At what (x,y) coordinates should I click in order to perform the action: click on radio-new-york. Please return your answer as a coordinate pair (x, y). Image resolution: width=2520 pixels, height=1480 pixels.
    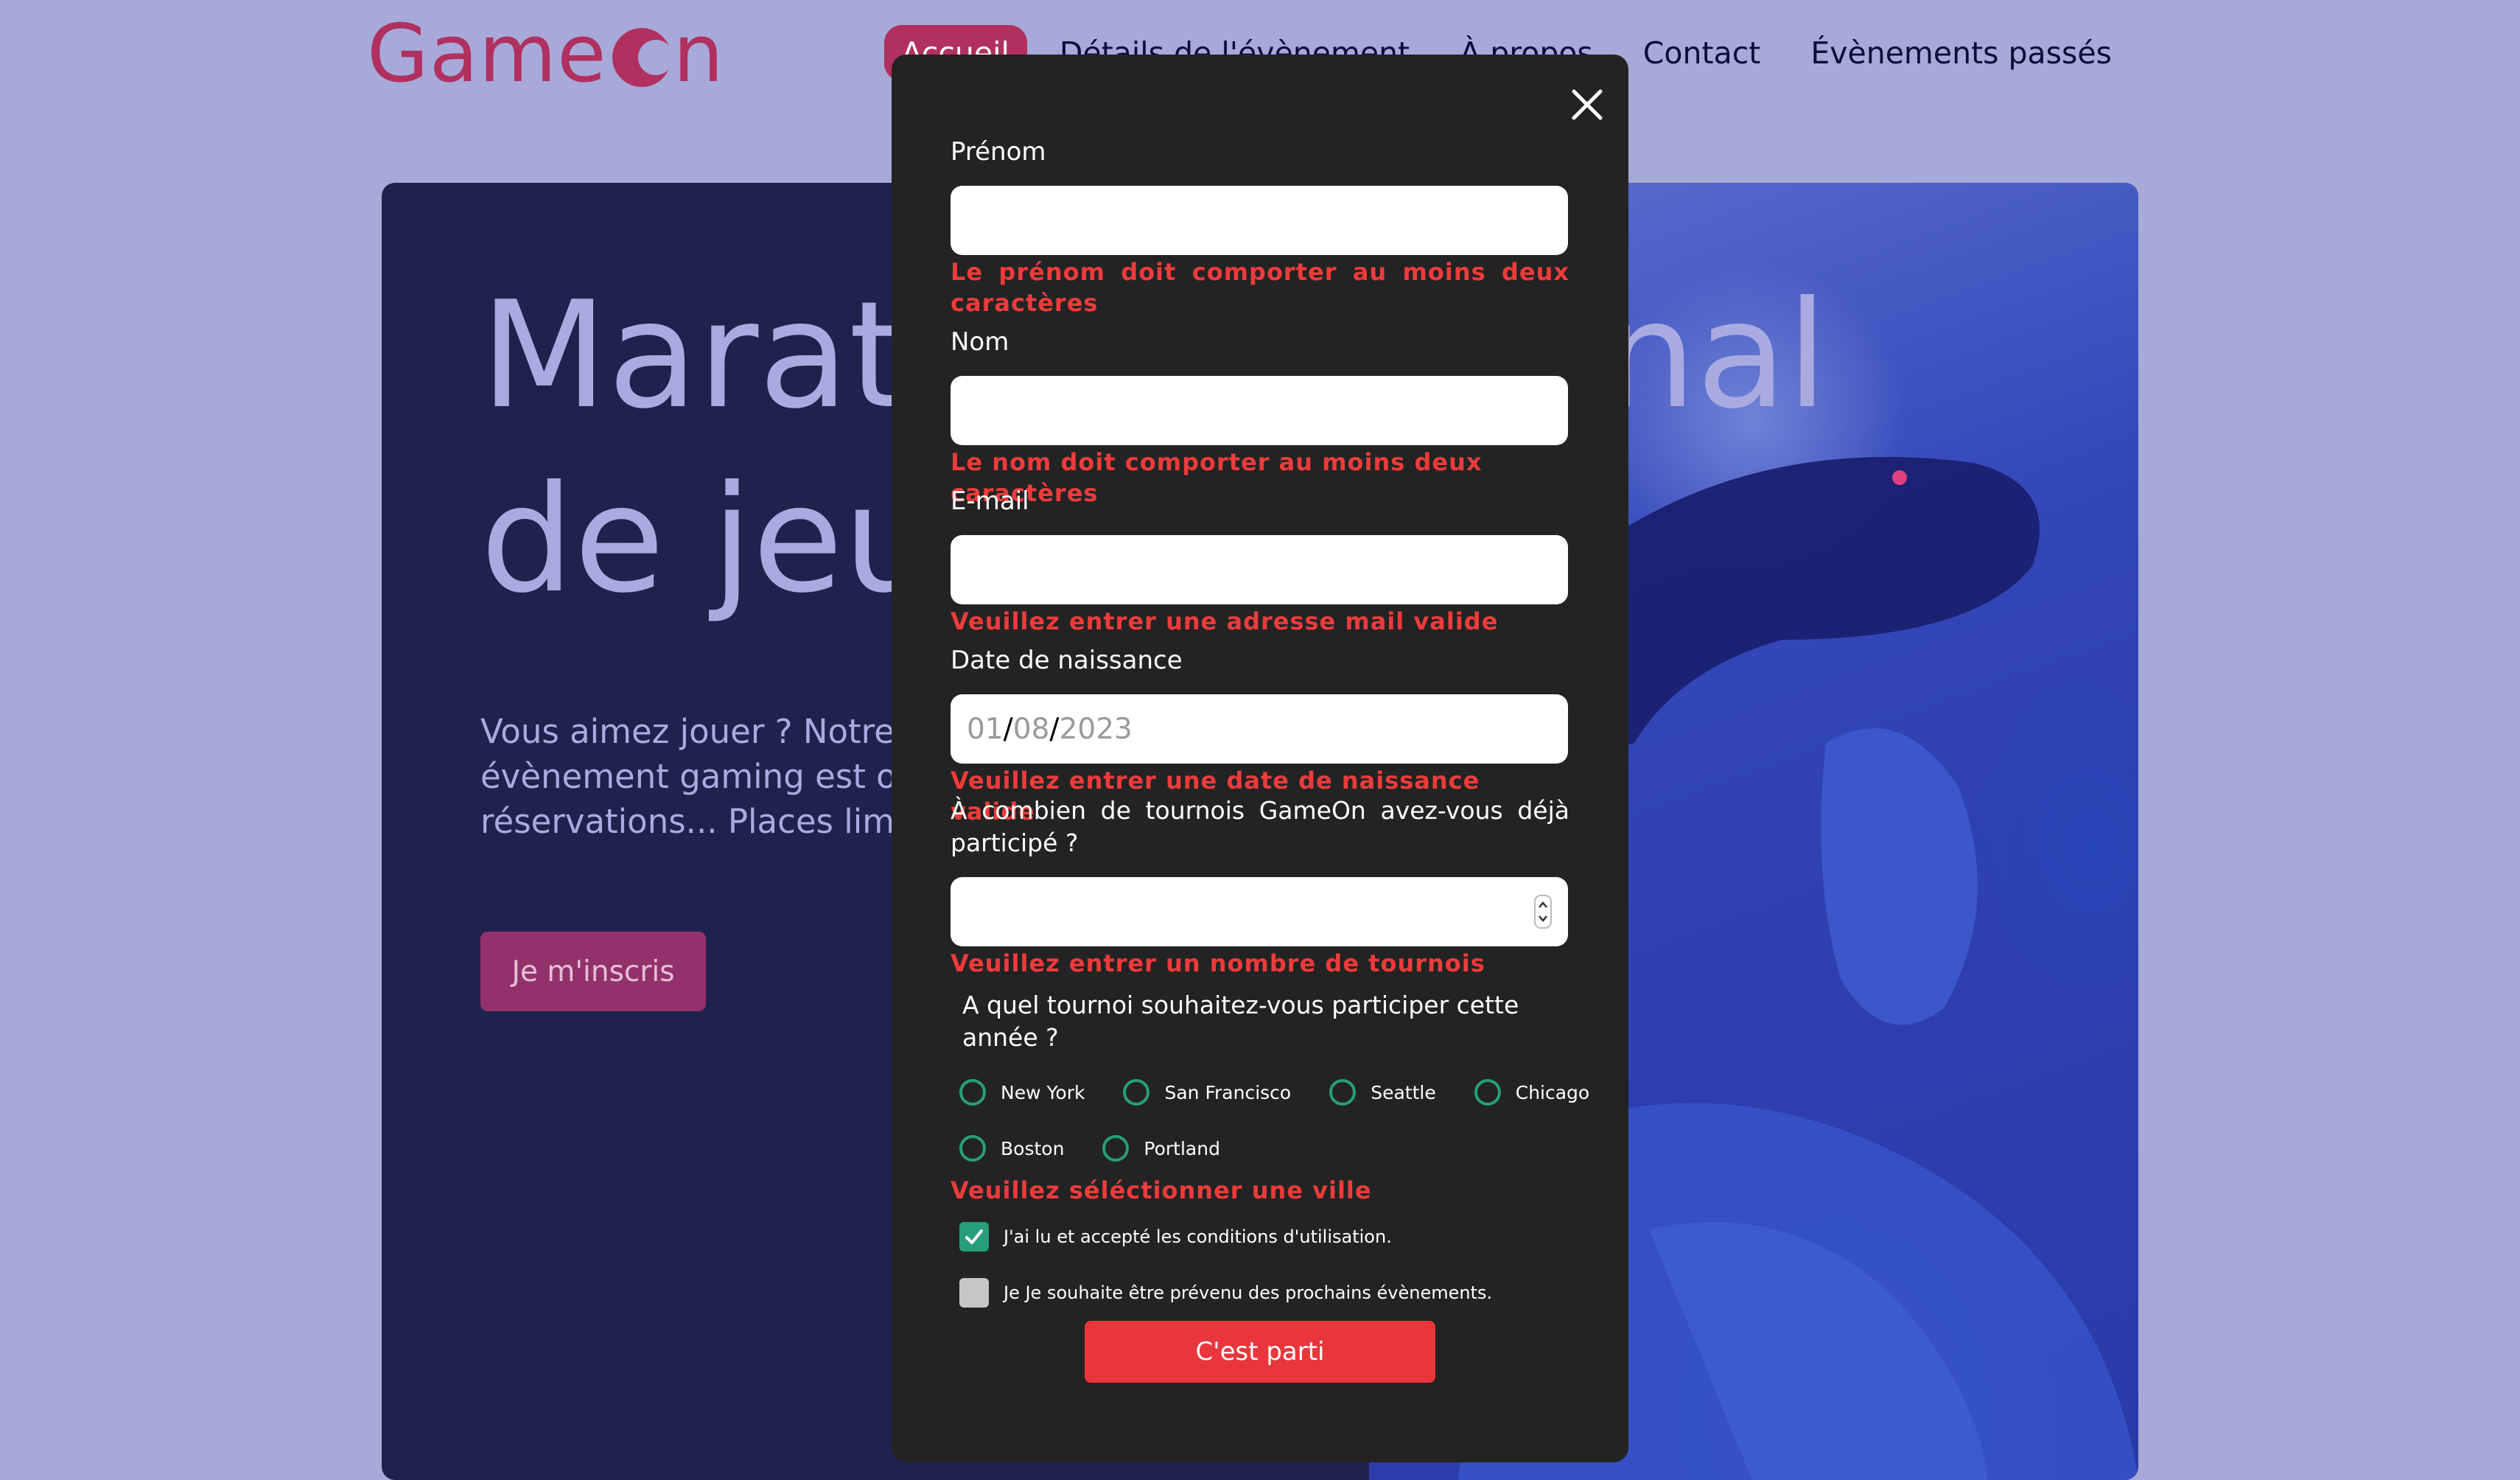
    Looking at the image, I should click on (972, 1092).